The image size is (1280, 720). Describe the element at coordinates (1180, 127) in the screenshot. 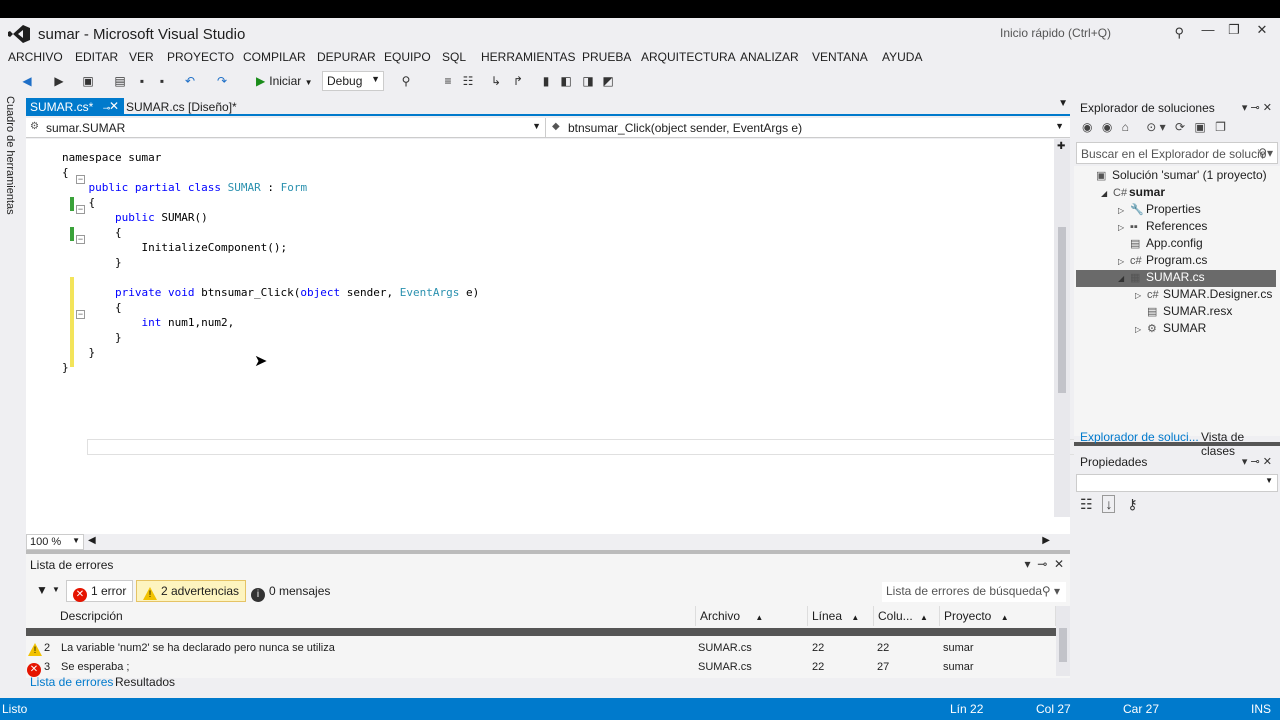

I see `refresh-icon: ⟳` at that location.